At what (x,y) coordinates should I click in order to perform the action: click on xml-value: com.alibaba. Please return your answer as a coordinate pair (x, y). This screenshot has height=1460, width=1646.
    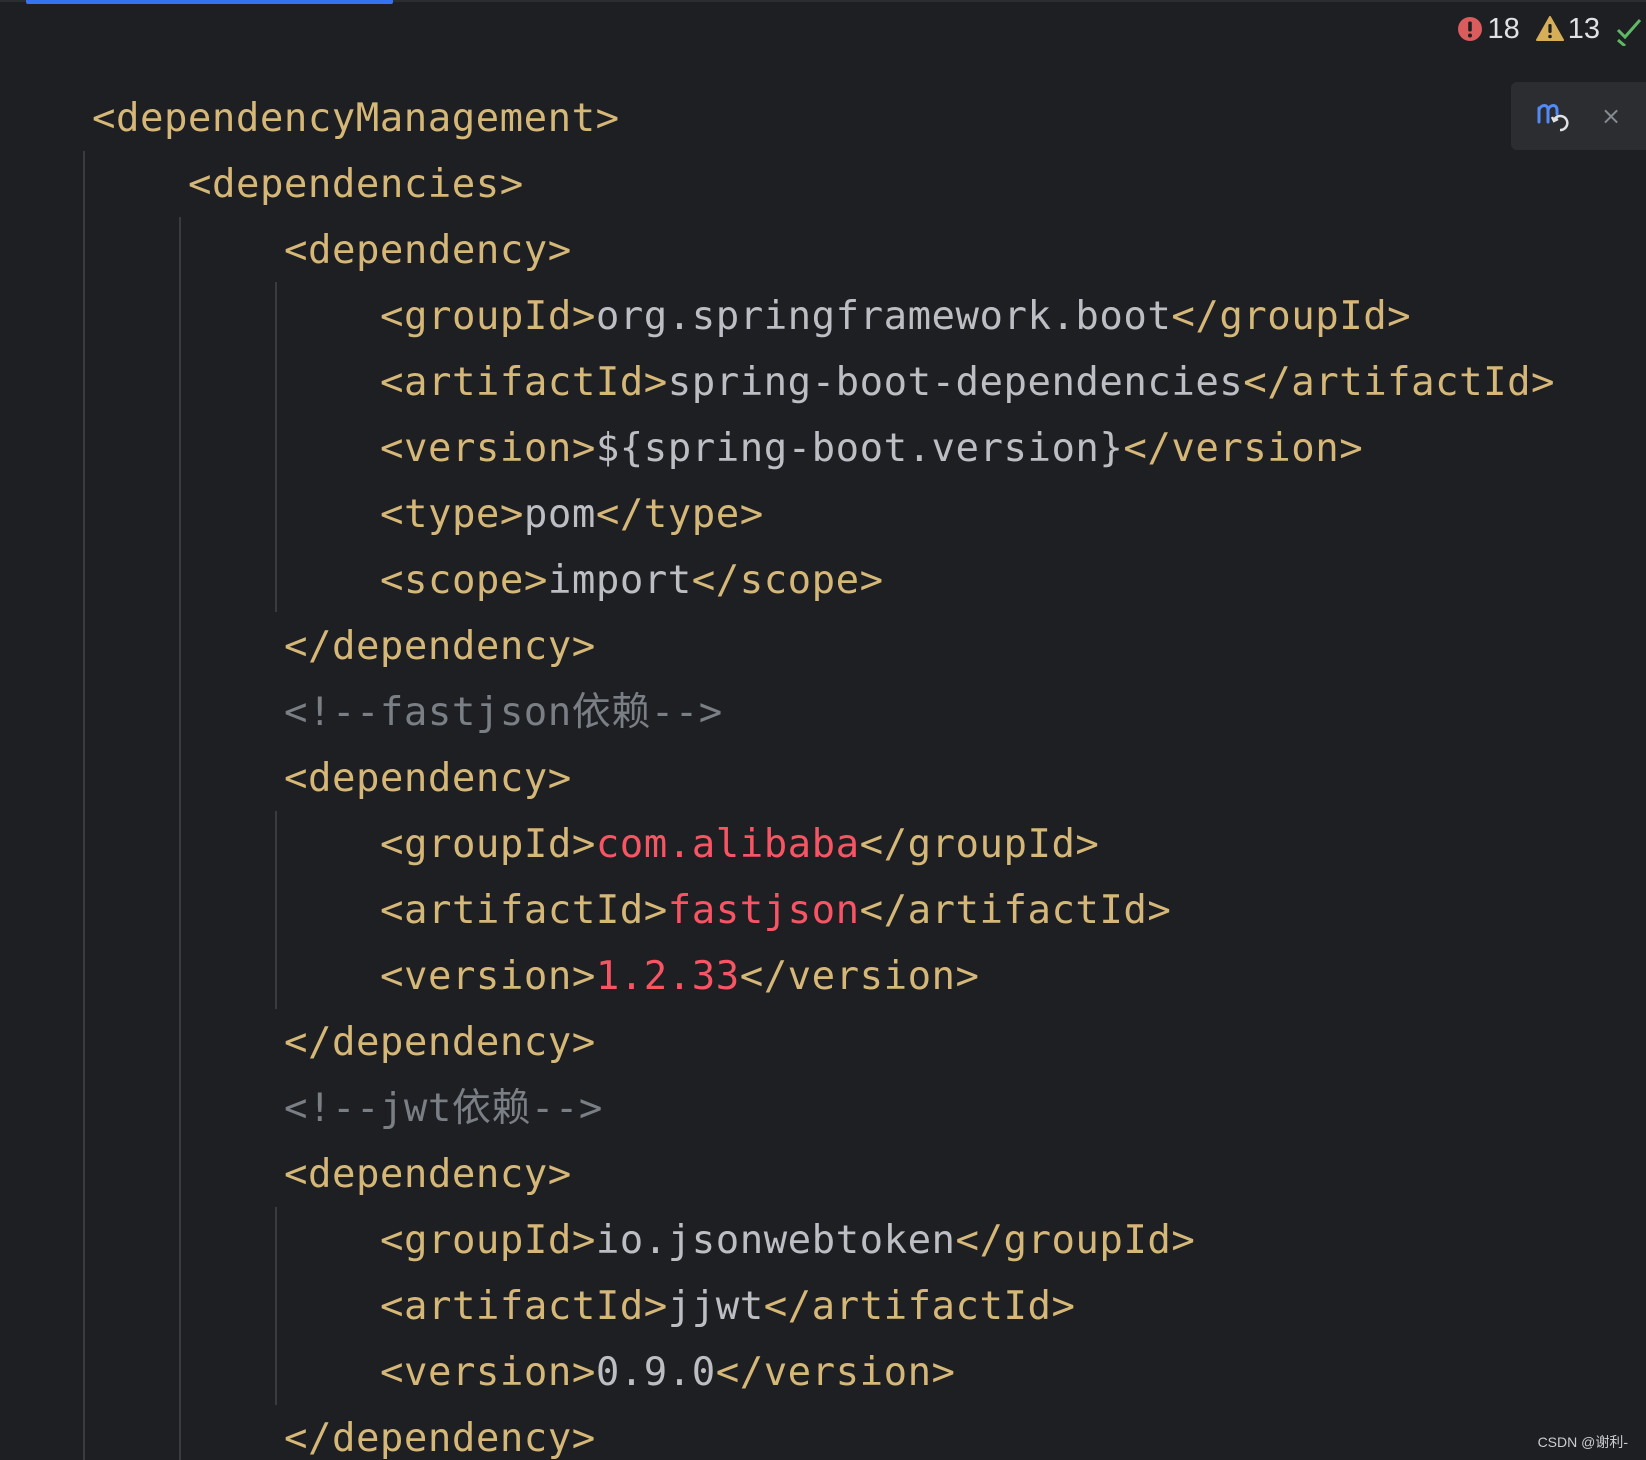
    Looking at the image, I should click on (727, 844).